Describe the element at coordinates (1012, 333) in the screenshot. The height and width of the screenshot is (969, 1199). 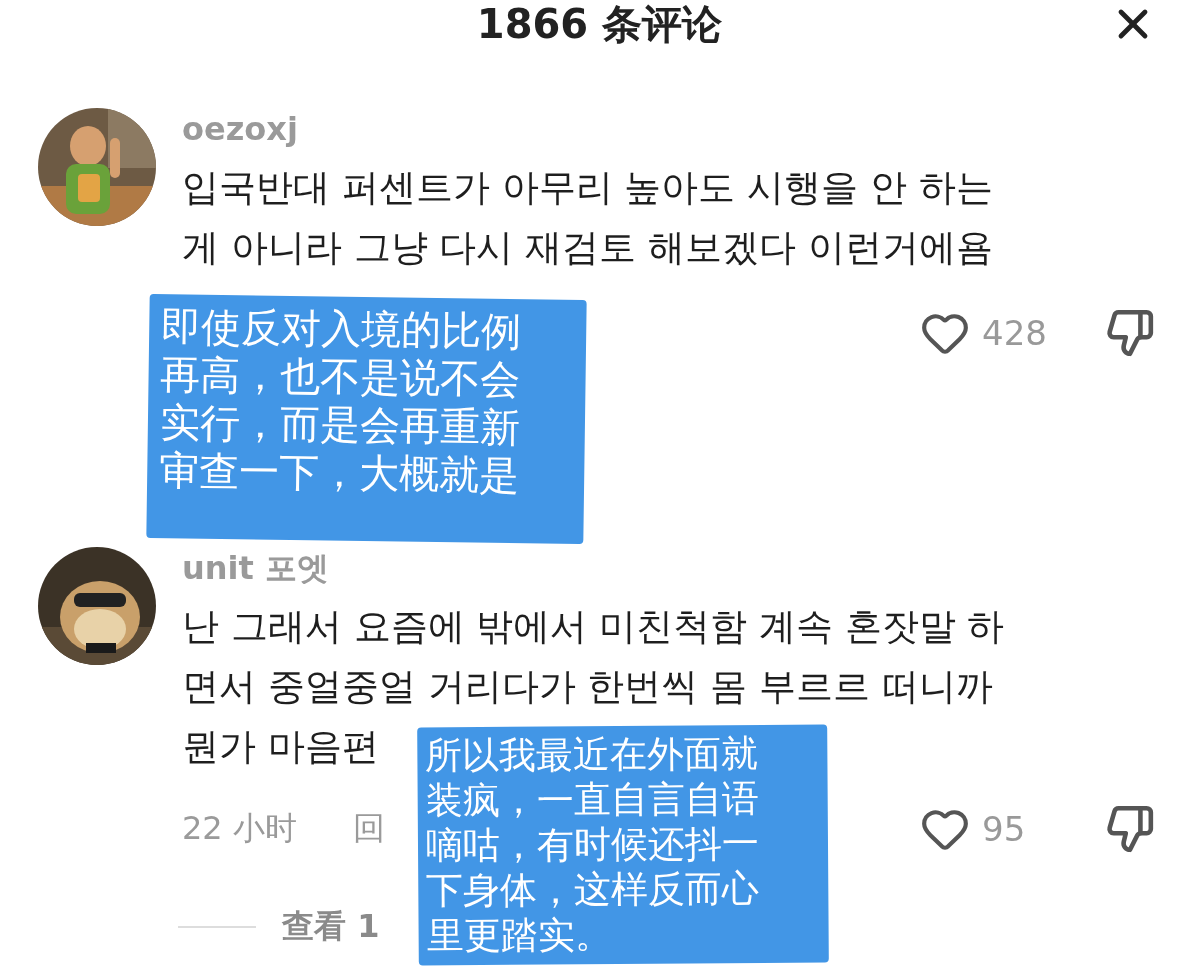
I see `like-button: 428` at that location.